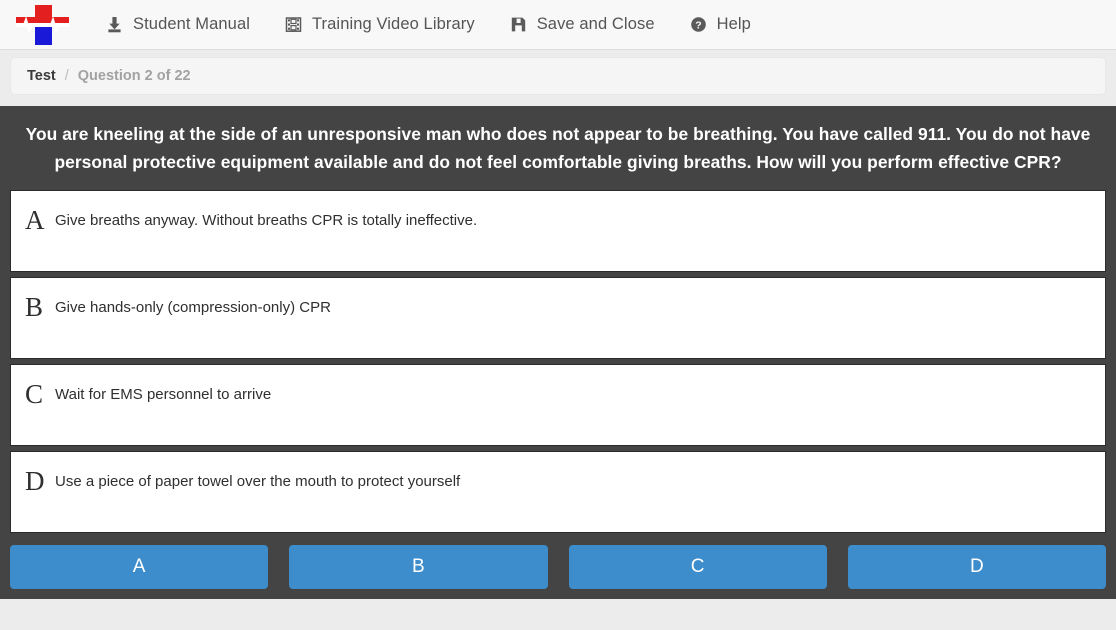  I want to click on nav-item-label: Training Video Library, so click(393, 24).